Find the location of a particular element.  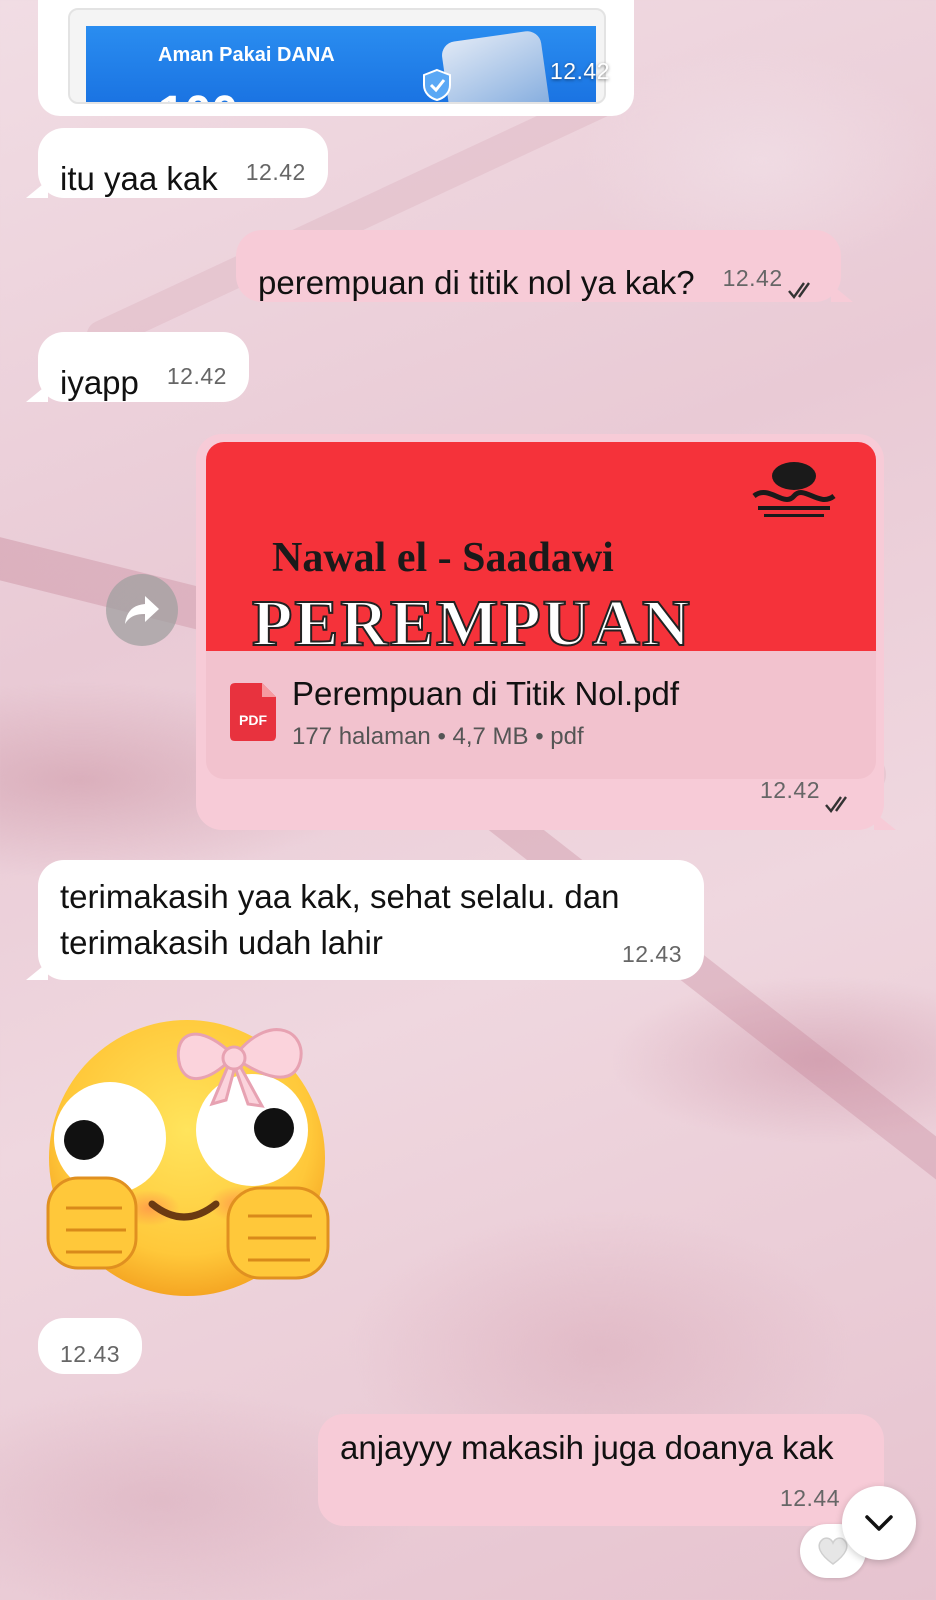

share-icon is located at coordinates (142, 610).